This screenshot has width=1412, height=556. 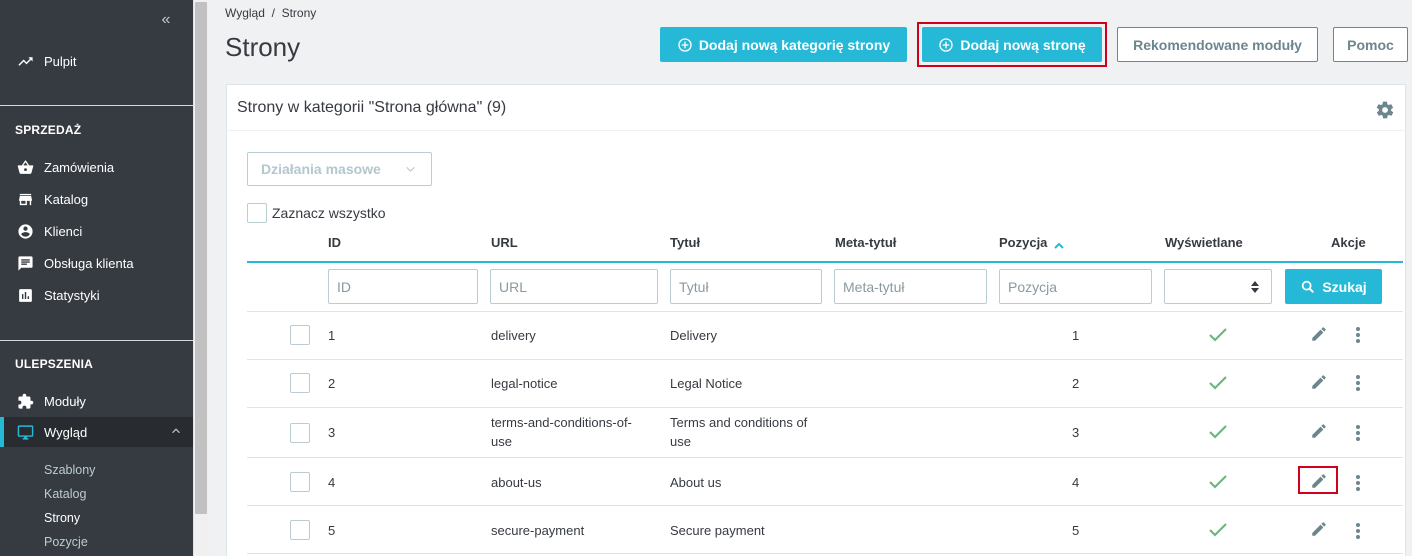 I want to click on search-label: Szukaj, so click(x=1344, y=286).